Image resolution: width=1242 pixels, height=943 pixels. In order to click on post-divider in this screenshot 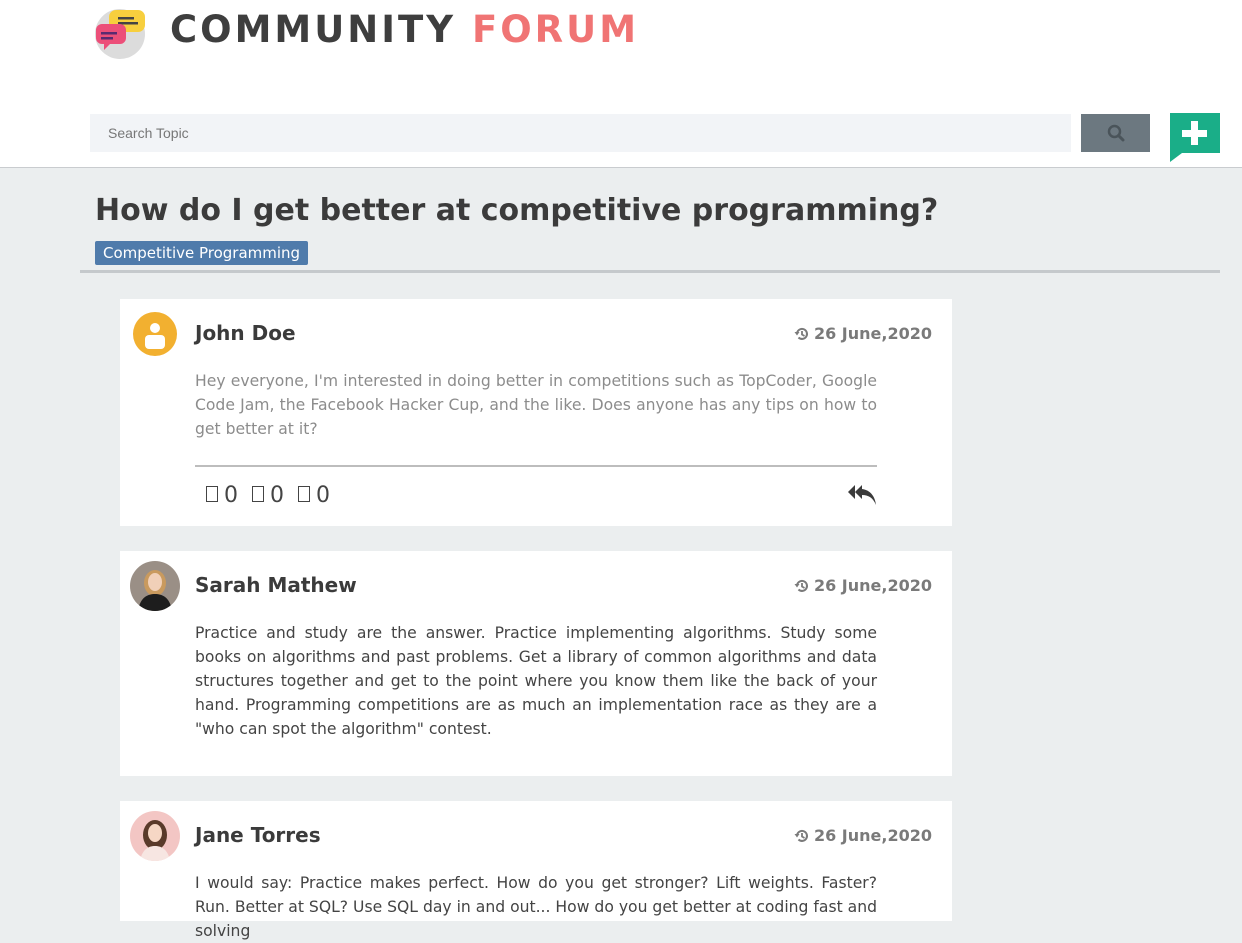, I will do `click(536, 466)`.